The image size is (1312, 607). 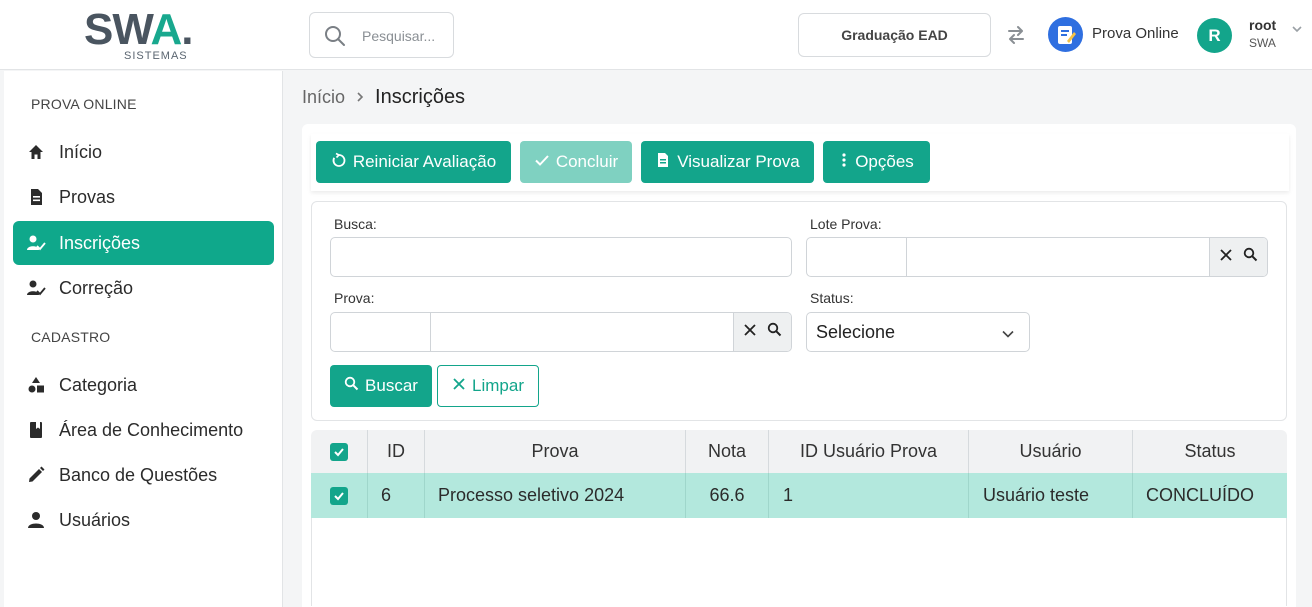 I want to click on cell-id: 6, so click(x=396, y=495).